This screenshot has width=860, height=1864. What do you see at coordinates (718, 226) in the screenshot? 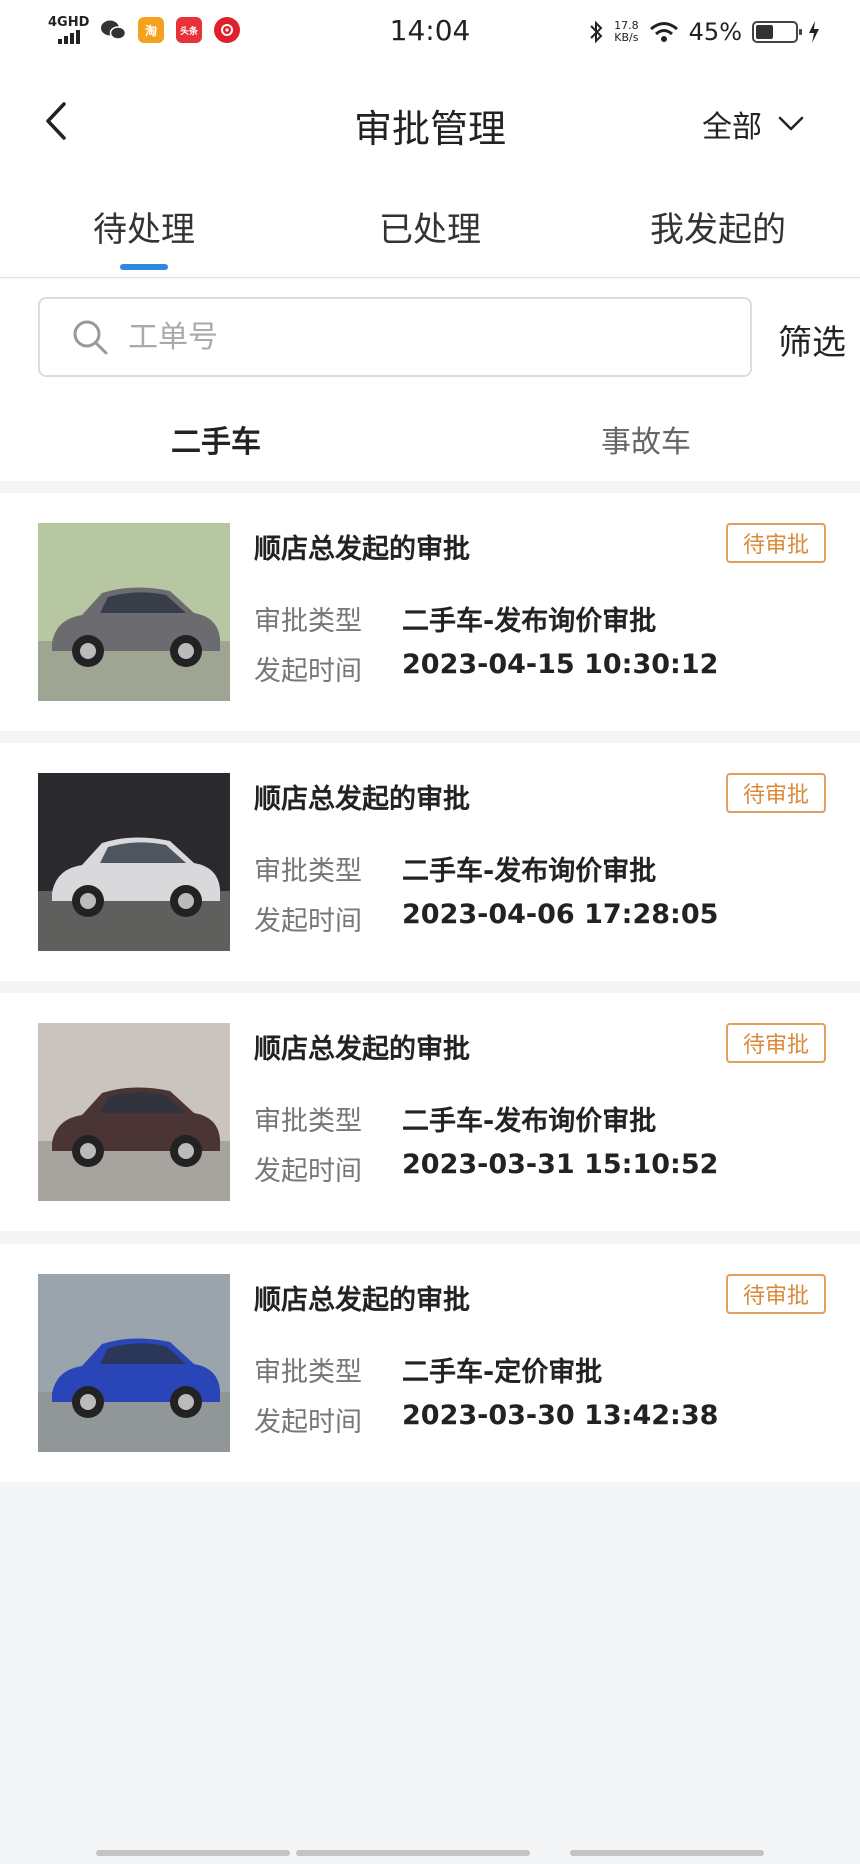
I see `tab-initiated-by-me: 我发起的` at bounding box center [718, 226].